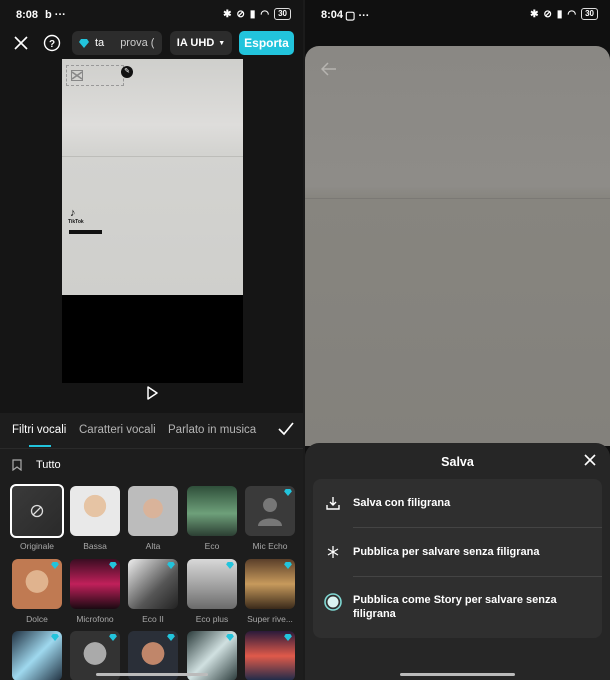 The height and width of the screenshot is (680, 610). Describe the element at coordinates (332, 15) in the screenshot. I see `status-time: 8:04` at that location.